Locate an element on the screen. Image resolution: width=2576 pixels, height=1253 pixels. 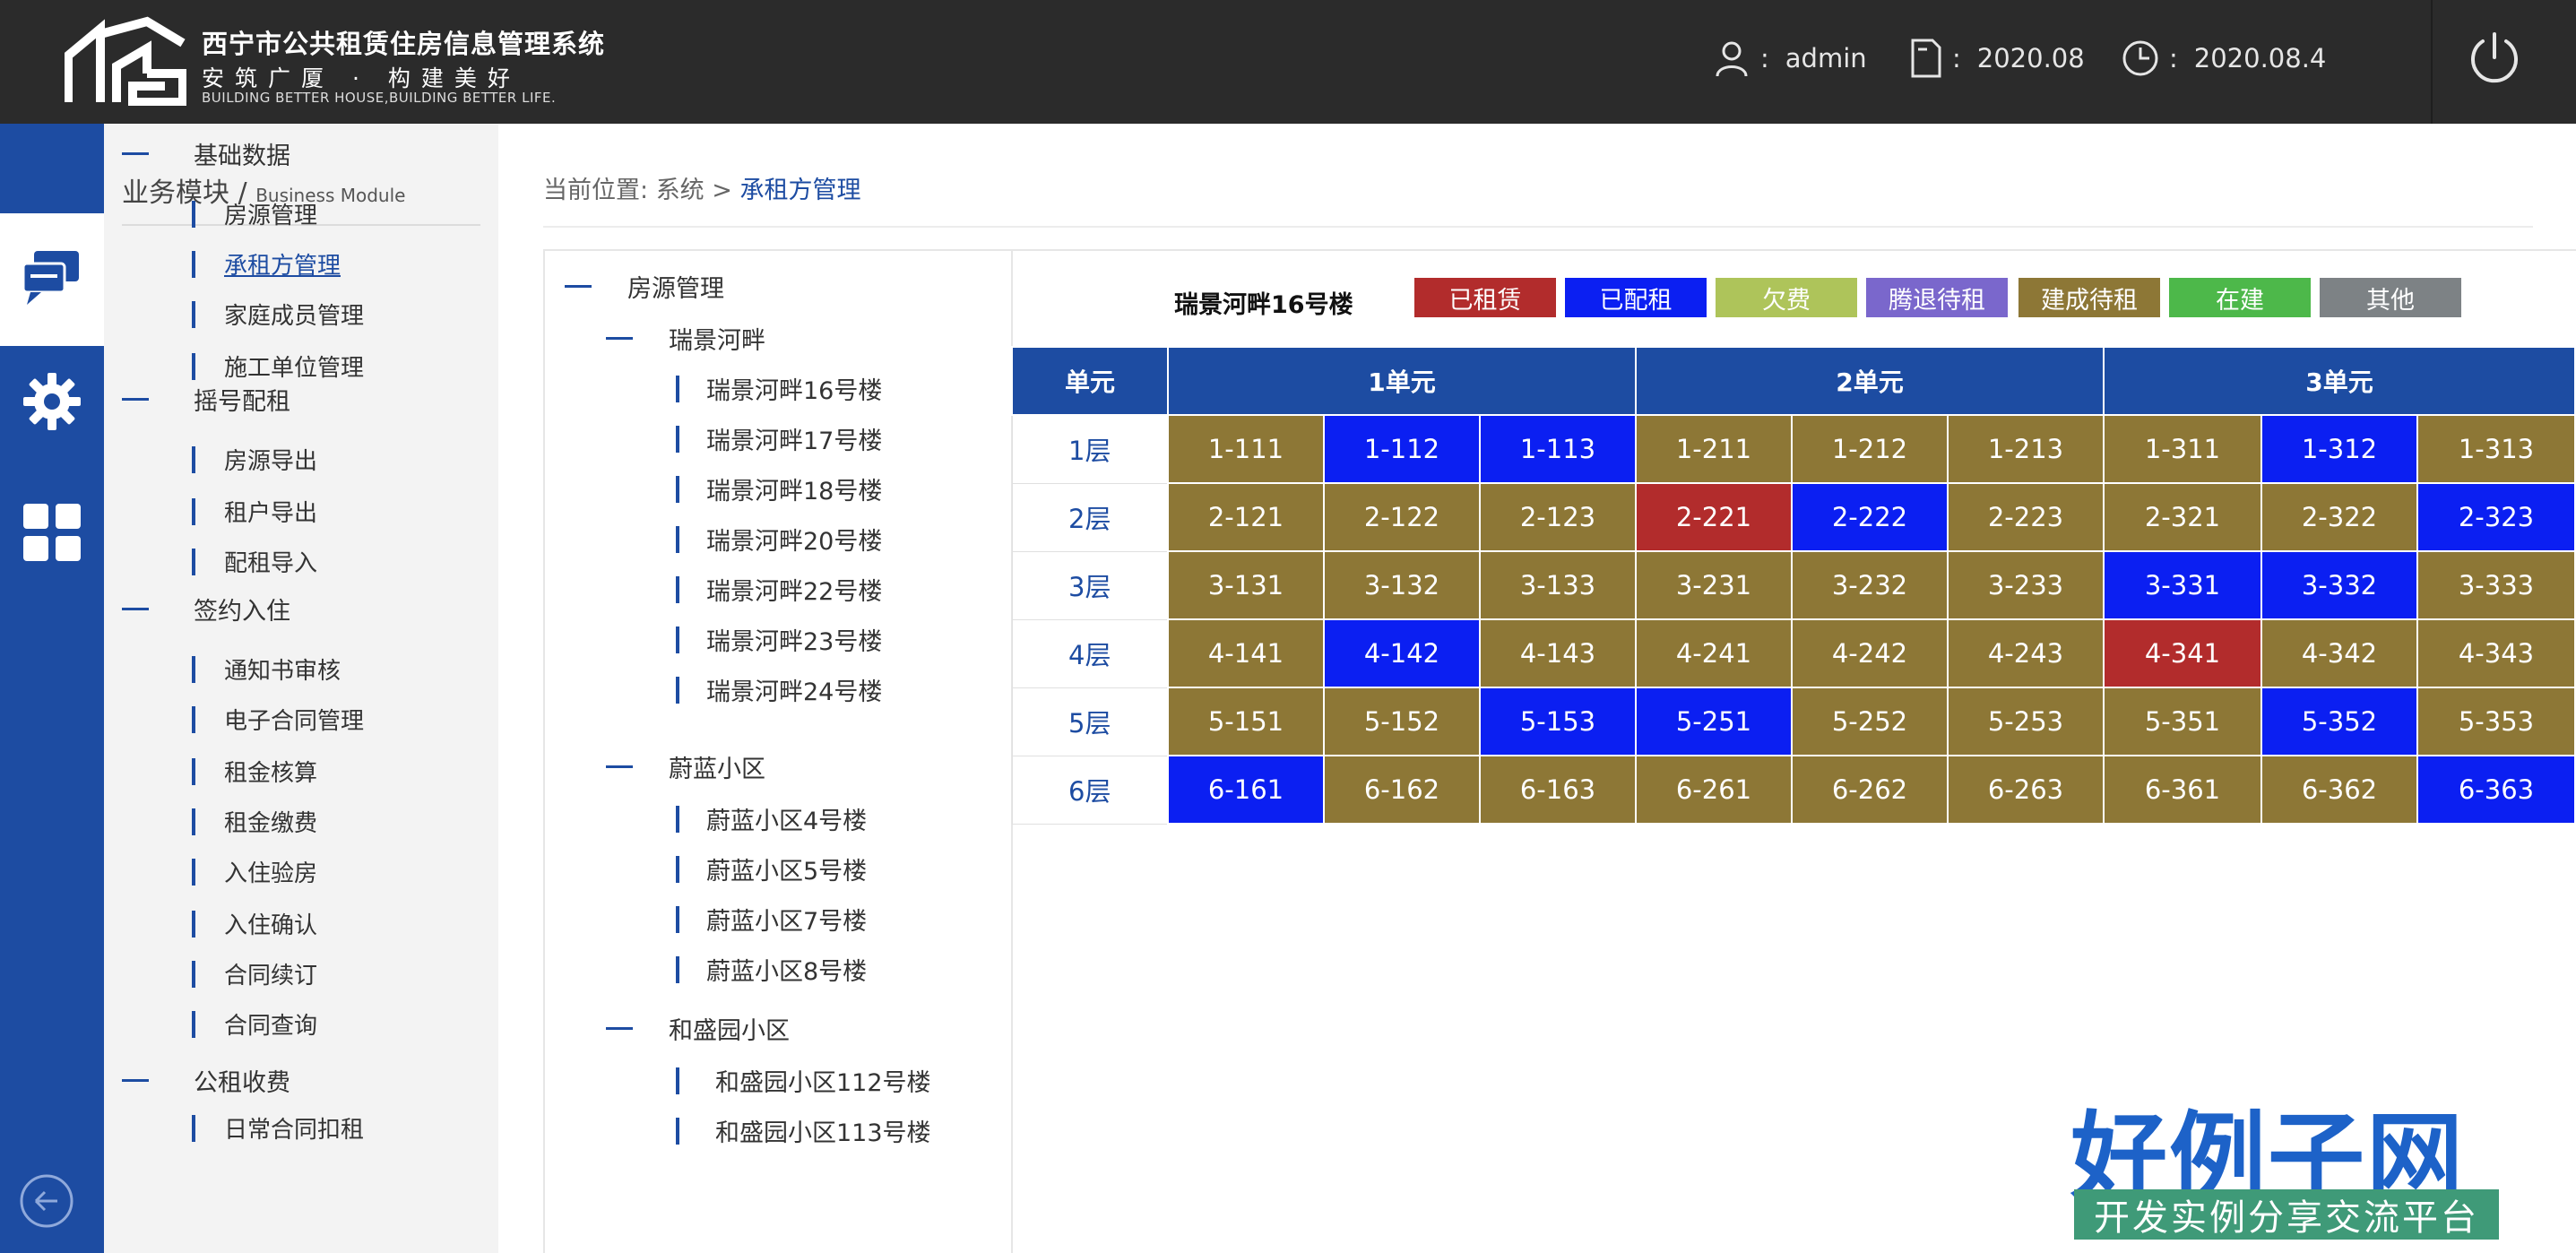
room-cell: 4-242 is located at coordinates (1870, 653).